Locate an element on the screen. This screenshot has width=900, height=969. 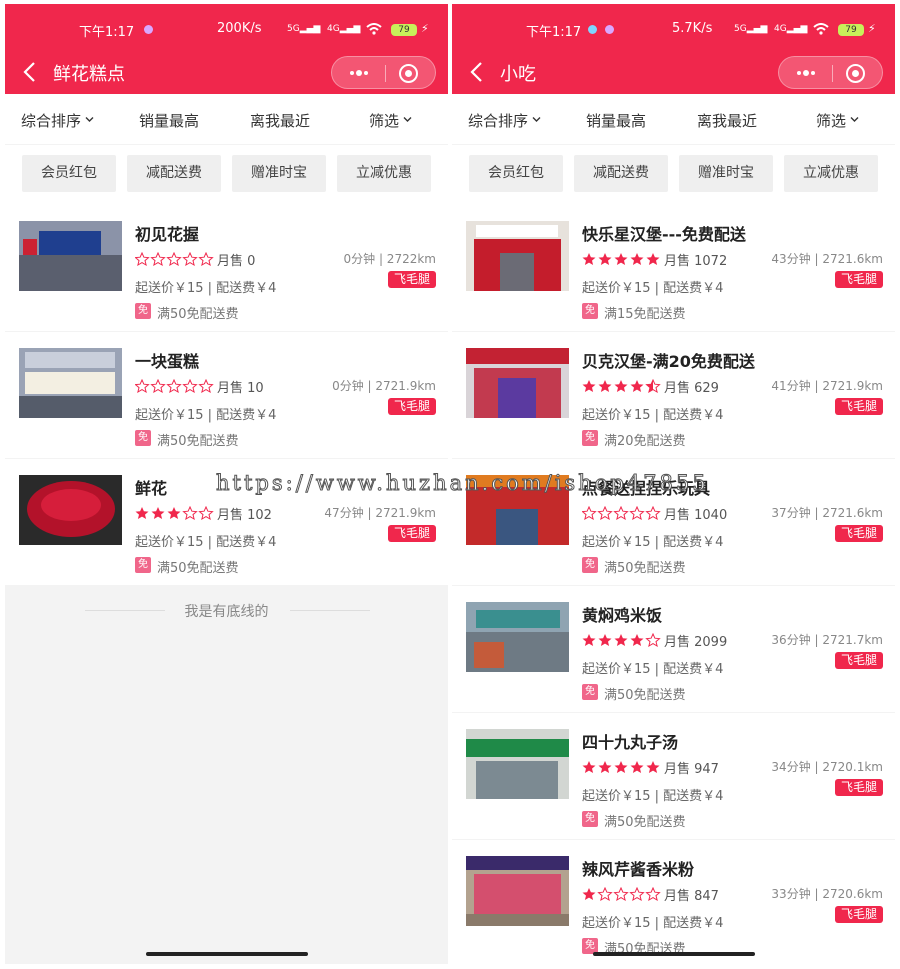
monthly-sales: 月售 0 is located at coordinates (236, 261).